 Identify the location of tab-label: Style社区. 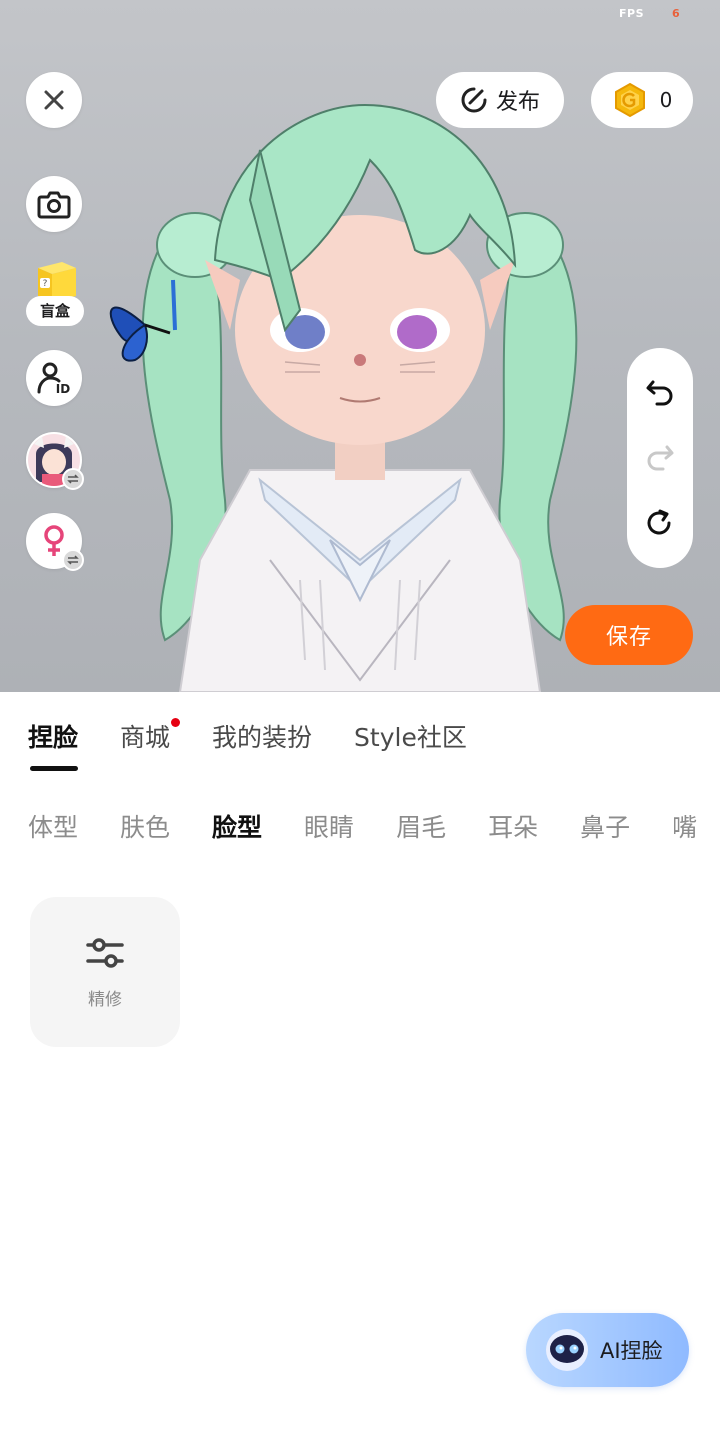
(410, 737).